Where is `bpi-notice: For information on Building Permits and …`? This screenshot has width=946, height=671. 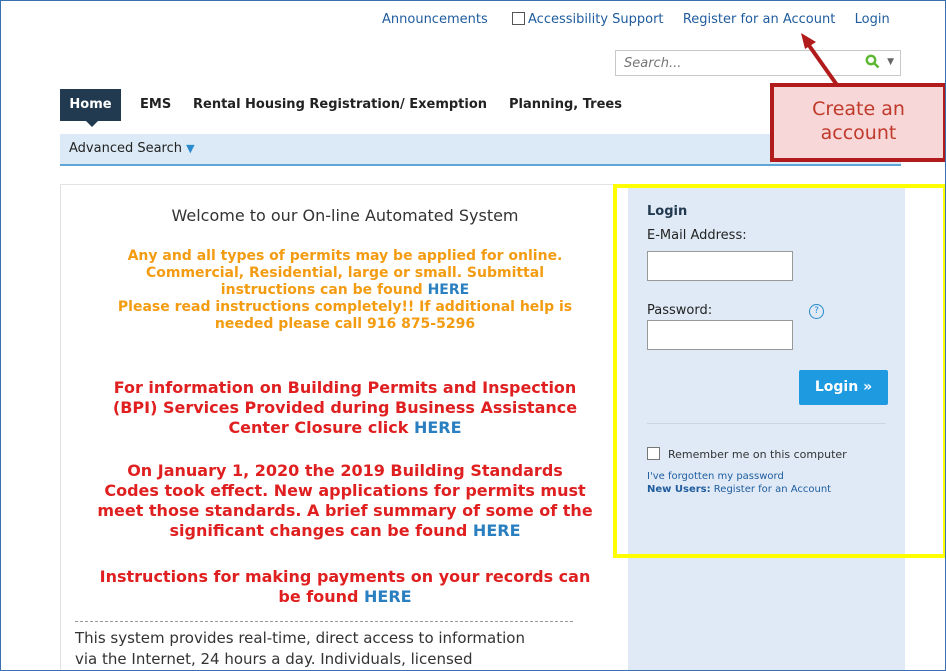 bpi-notice: For information on Building Permits and … is located at coordinates (345, 408).